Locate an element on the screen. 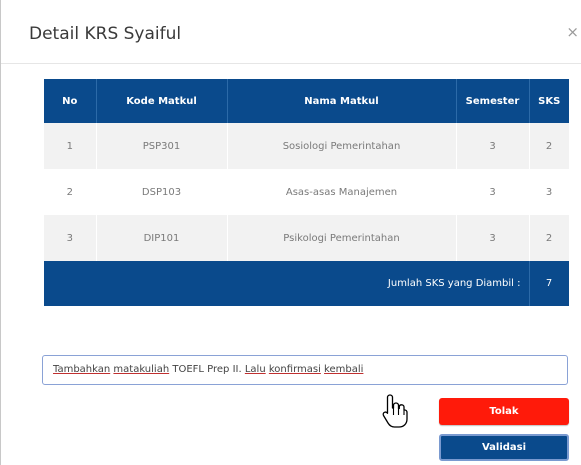  note-word: Lalu is located at coordinates (255, 369).